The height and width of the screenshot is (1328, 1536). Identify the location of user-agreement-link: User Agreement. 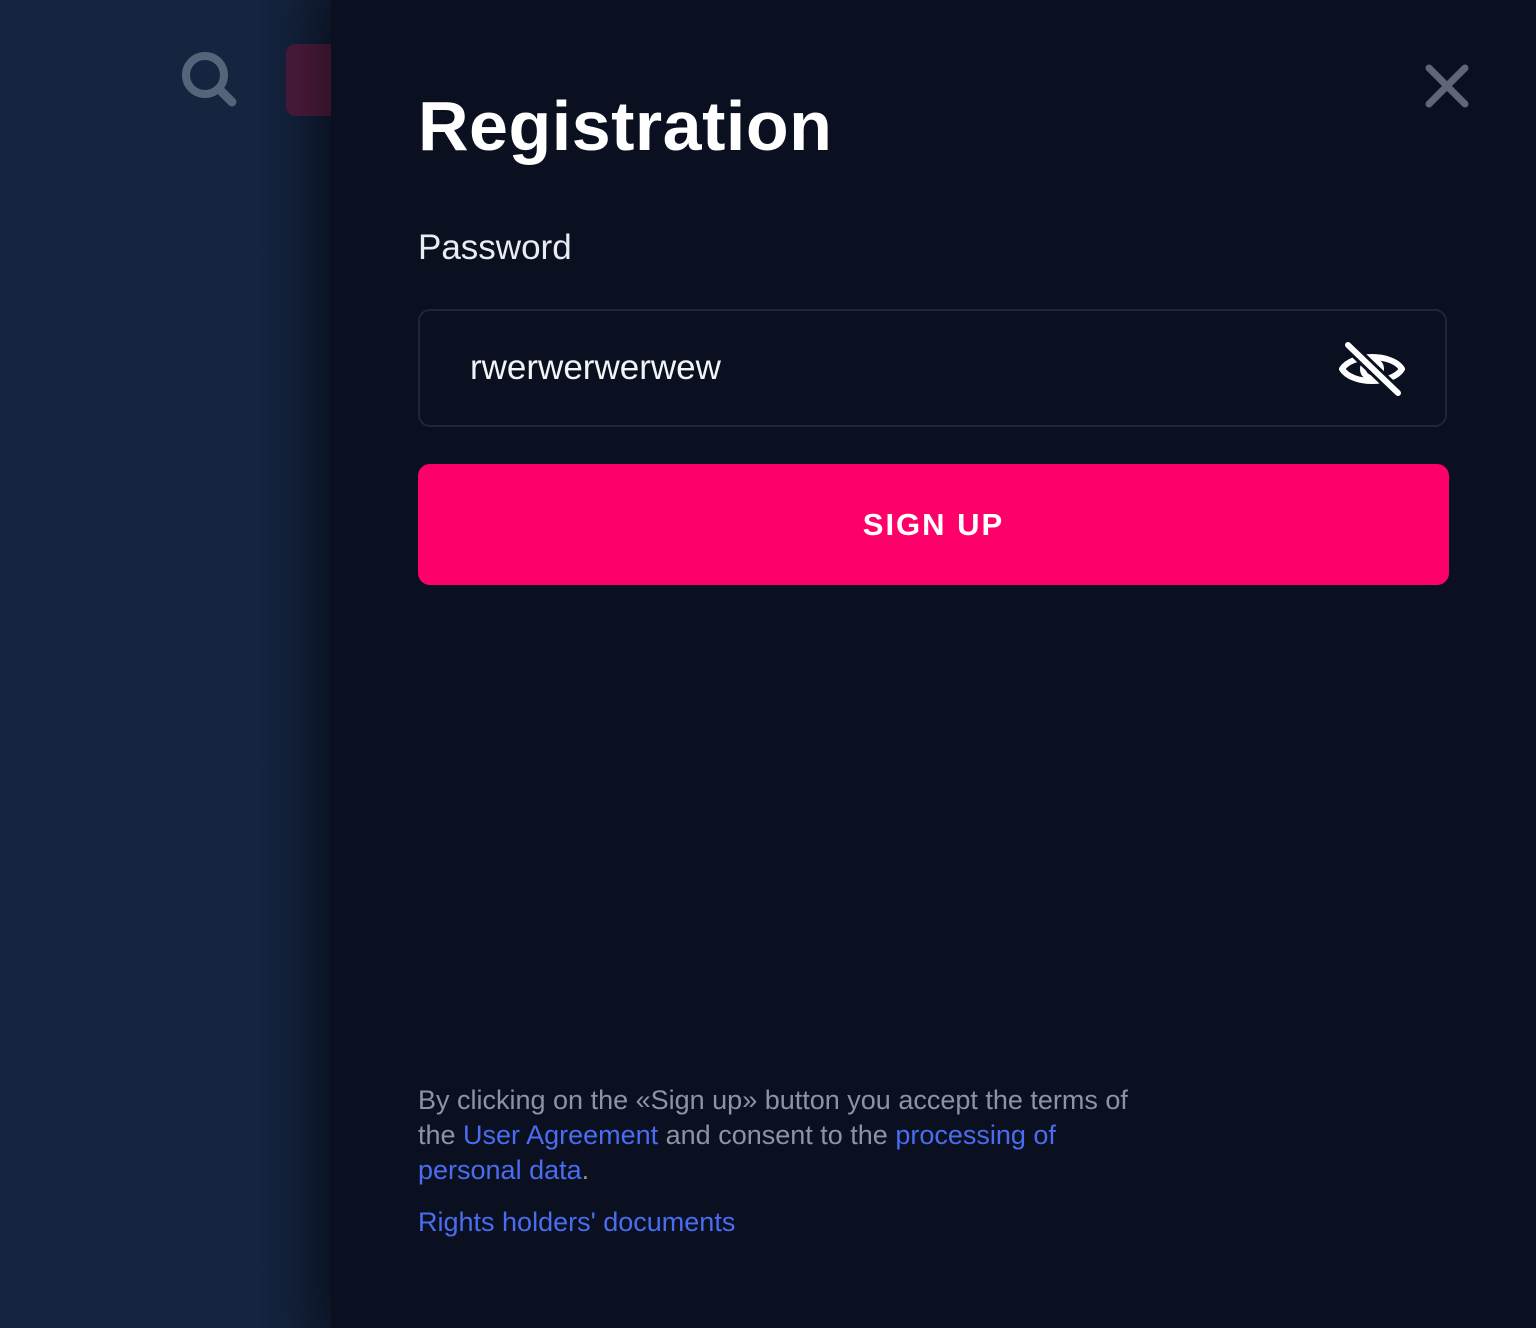
(560, 1135).